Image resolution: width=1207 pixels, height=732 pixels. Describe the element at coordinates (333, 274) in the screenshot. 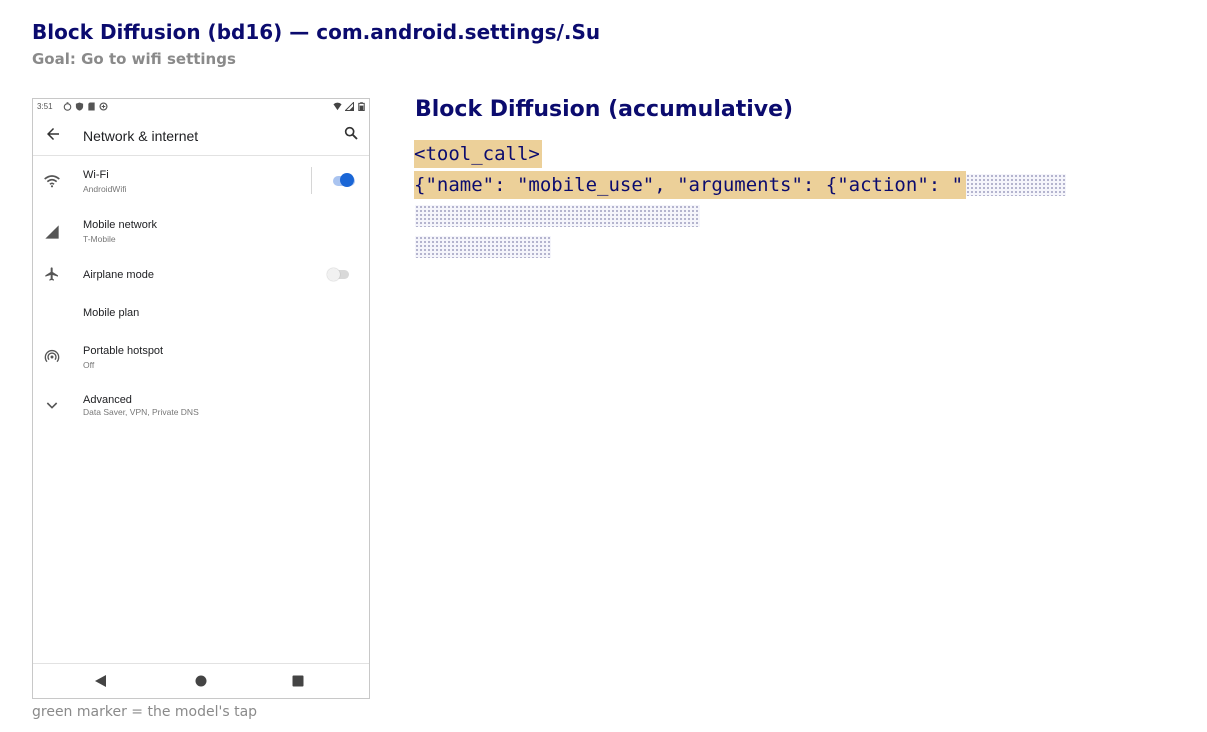

I see `airplane-toggle-knob` at that location.